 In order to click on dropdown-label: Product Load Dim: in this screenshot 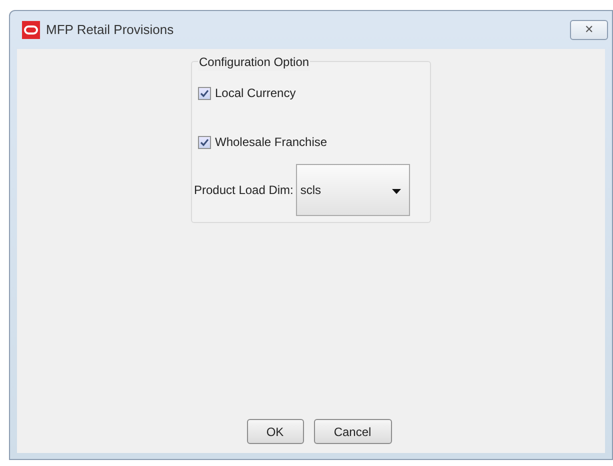, I will do `click(244, 190)`.